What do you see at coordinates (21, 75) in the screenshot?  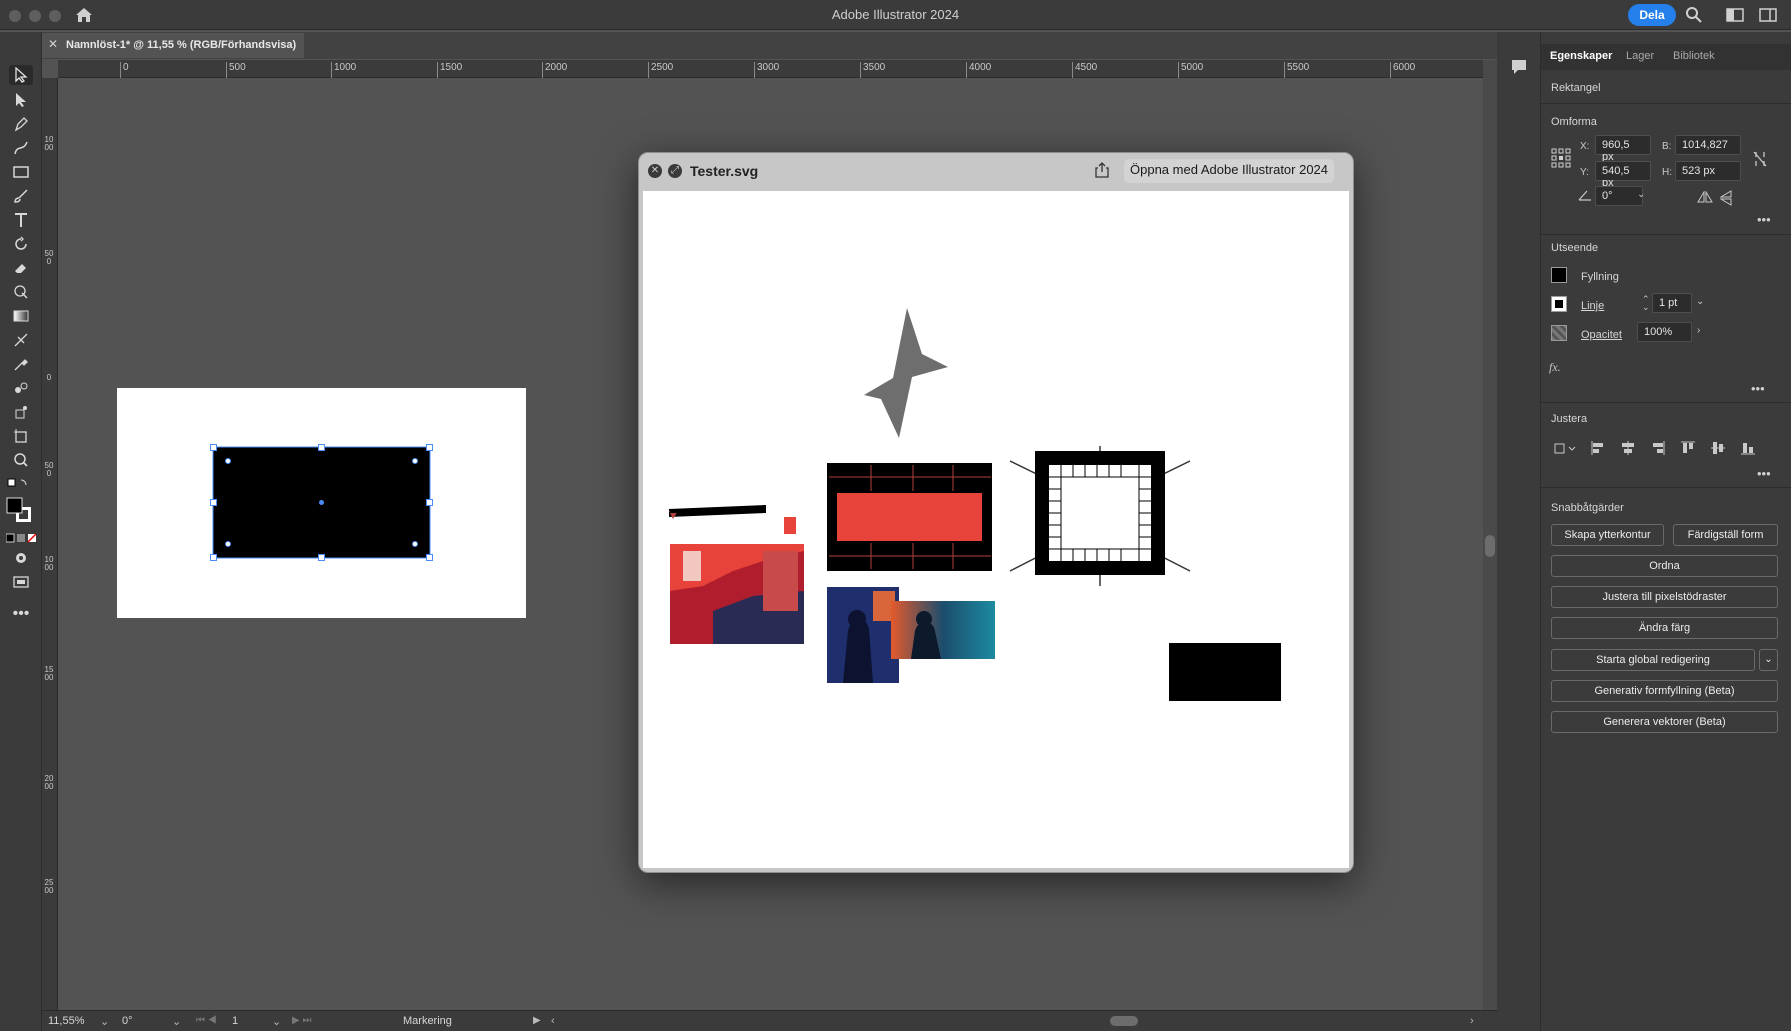 I see `selection-tool-icon` at bounding box center [21, 75].